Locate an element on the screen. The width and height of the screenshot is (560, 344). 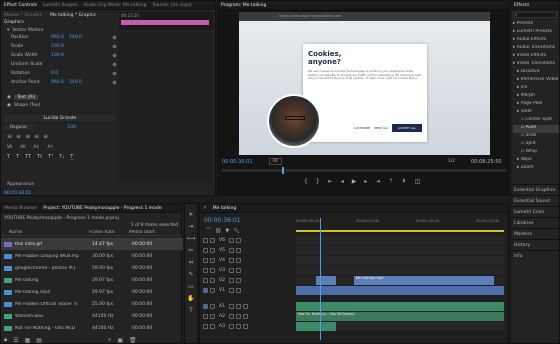
col-frame-rate: Frame Rate is located at coordinates (109, 232).